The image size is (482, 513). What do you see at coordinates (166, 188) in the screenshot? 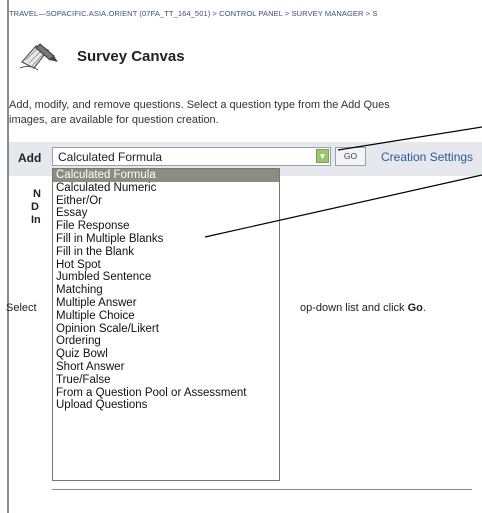
I see `dropdown-option: Calculated Numeric` at bounding box center [166, 188].